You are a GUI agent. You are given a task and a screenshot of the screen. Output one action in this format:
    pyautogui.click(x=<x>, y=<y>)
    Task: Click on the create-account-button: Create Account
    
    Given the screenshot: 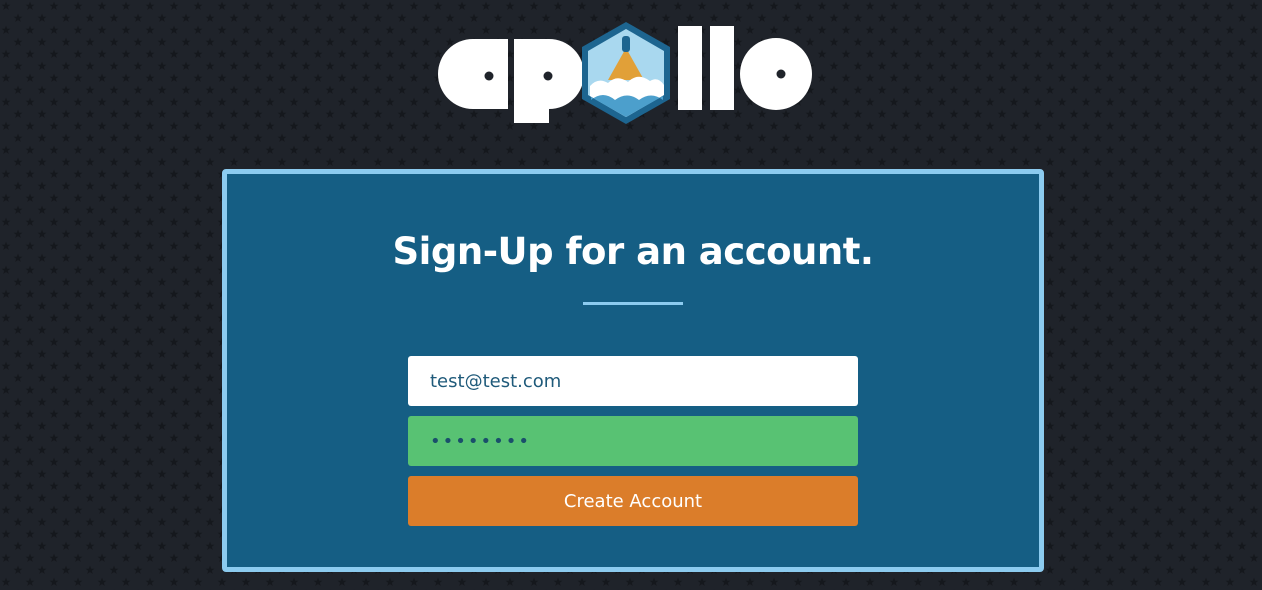 What is the action you would take?
    pyautogui.click(x=633, y=501)
    